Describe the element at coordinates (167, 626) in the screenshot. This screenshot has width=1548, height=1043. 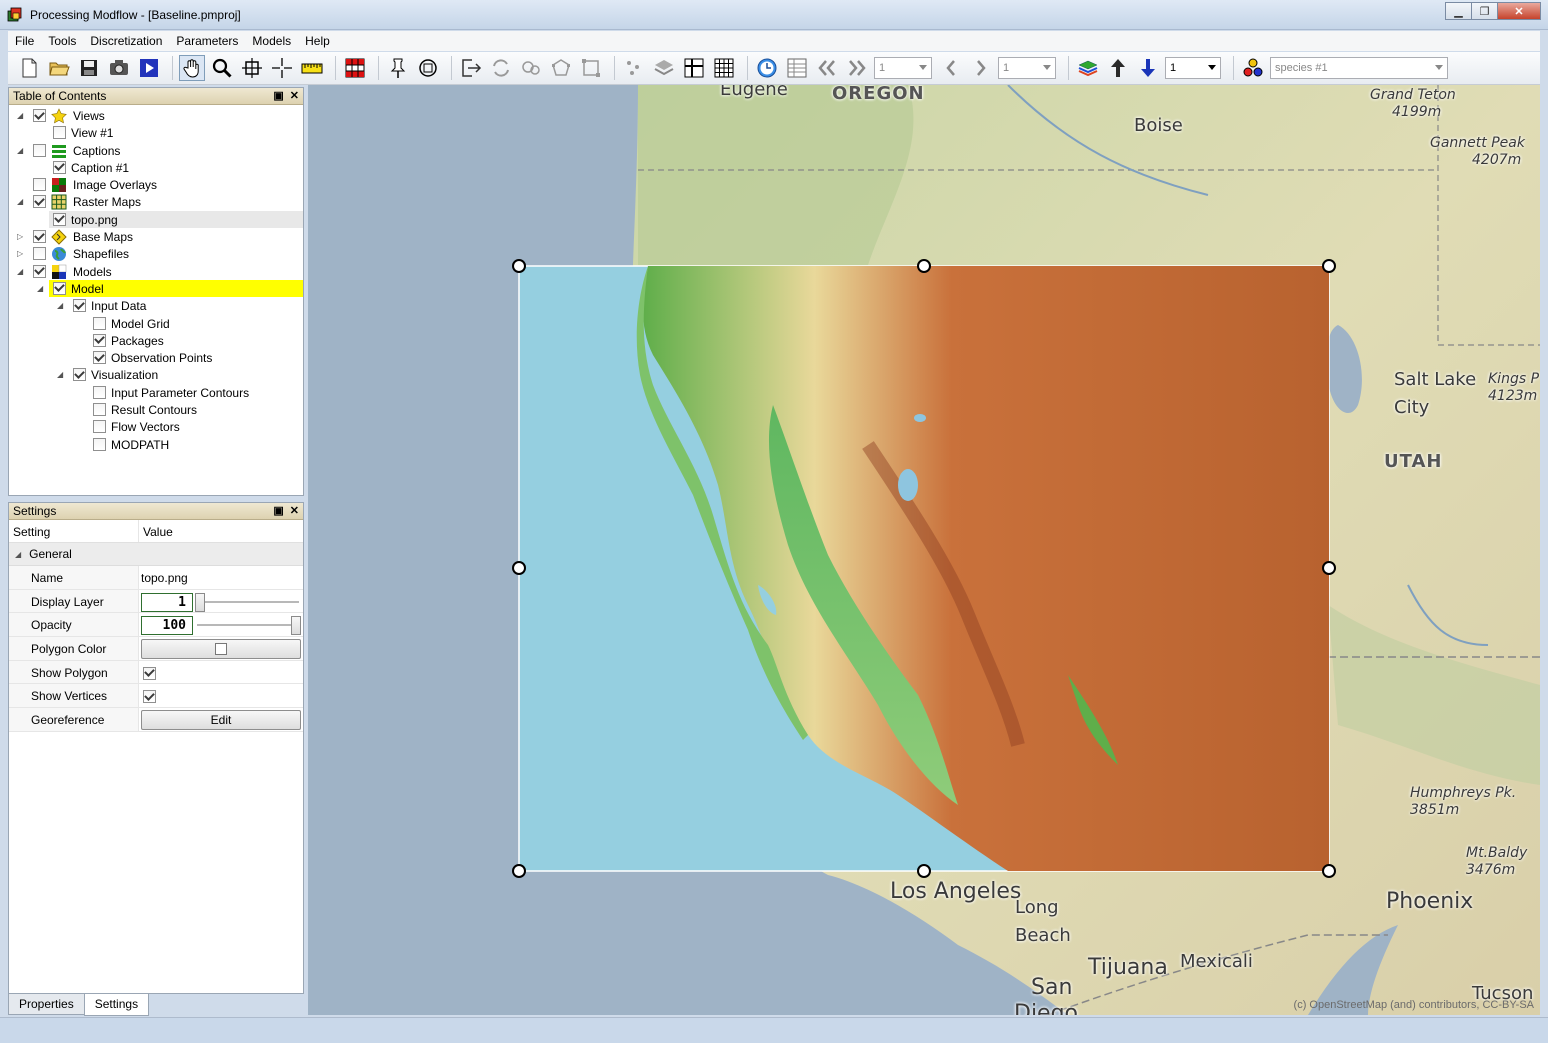
I see `opacity-input: 100` at that location.